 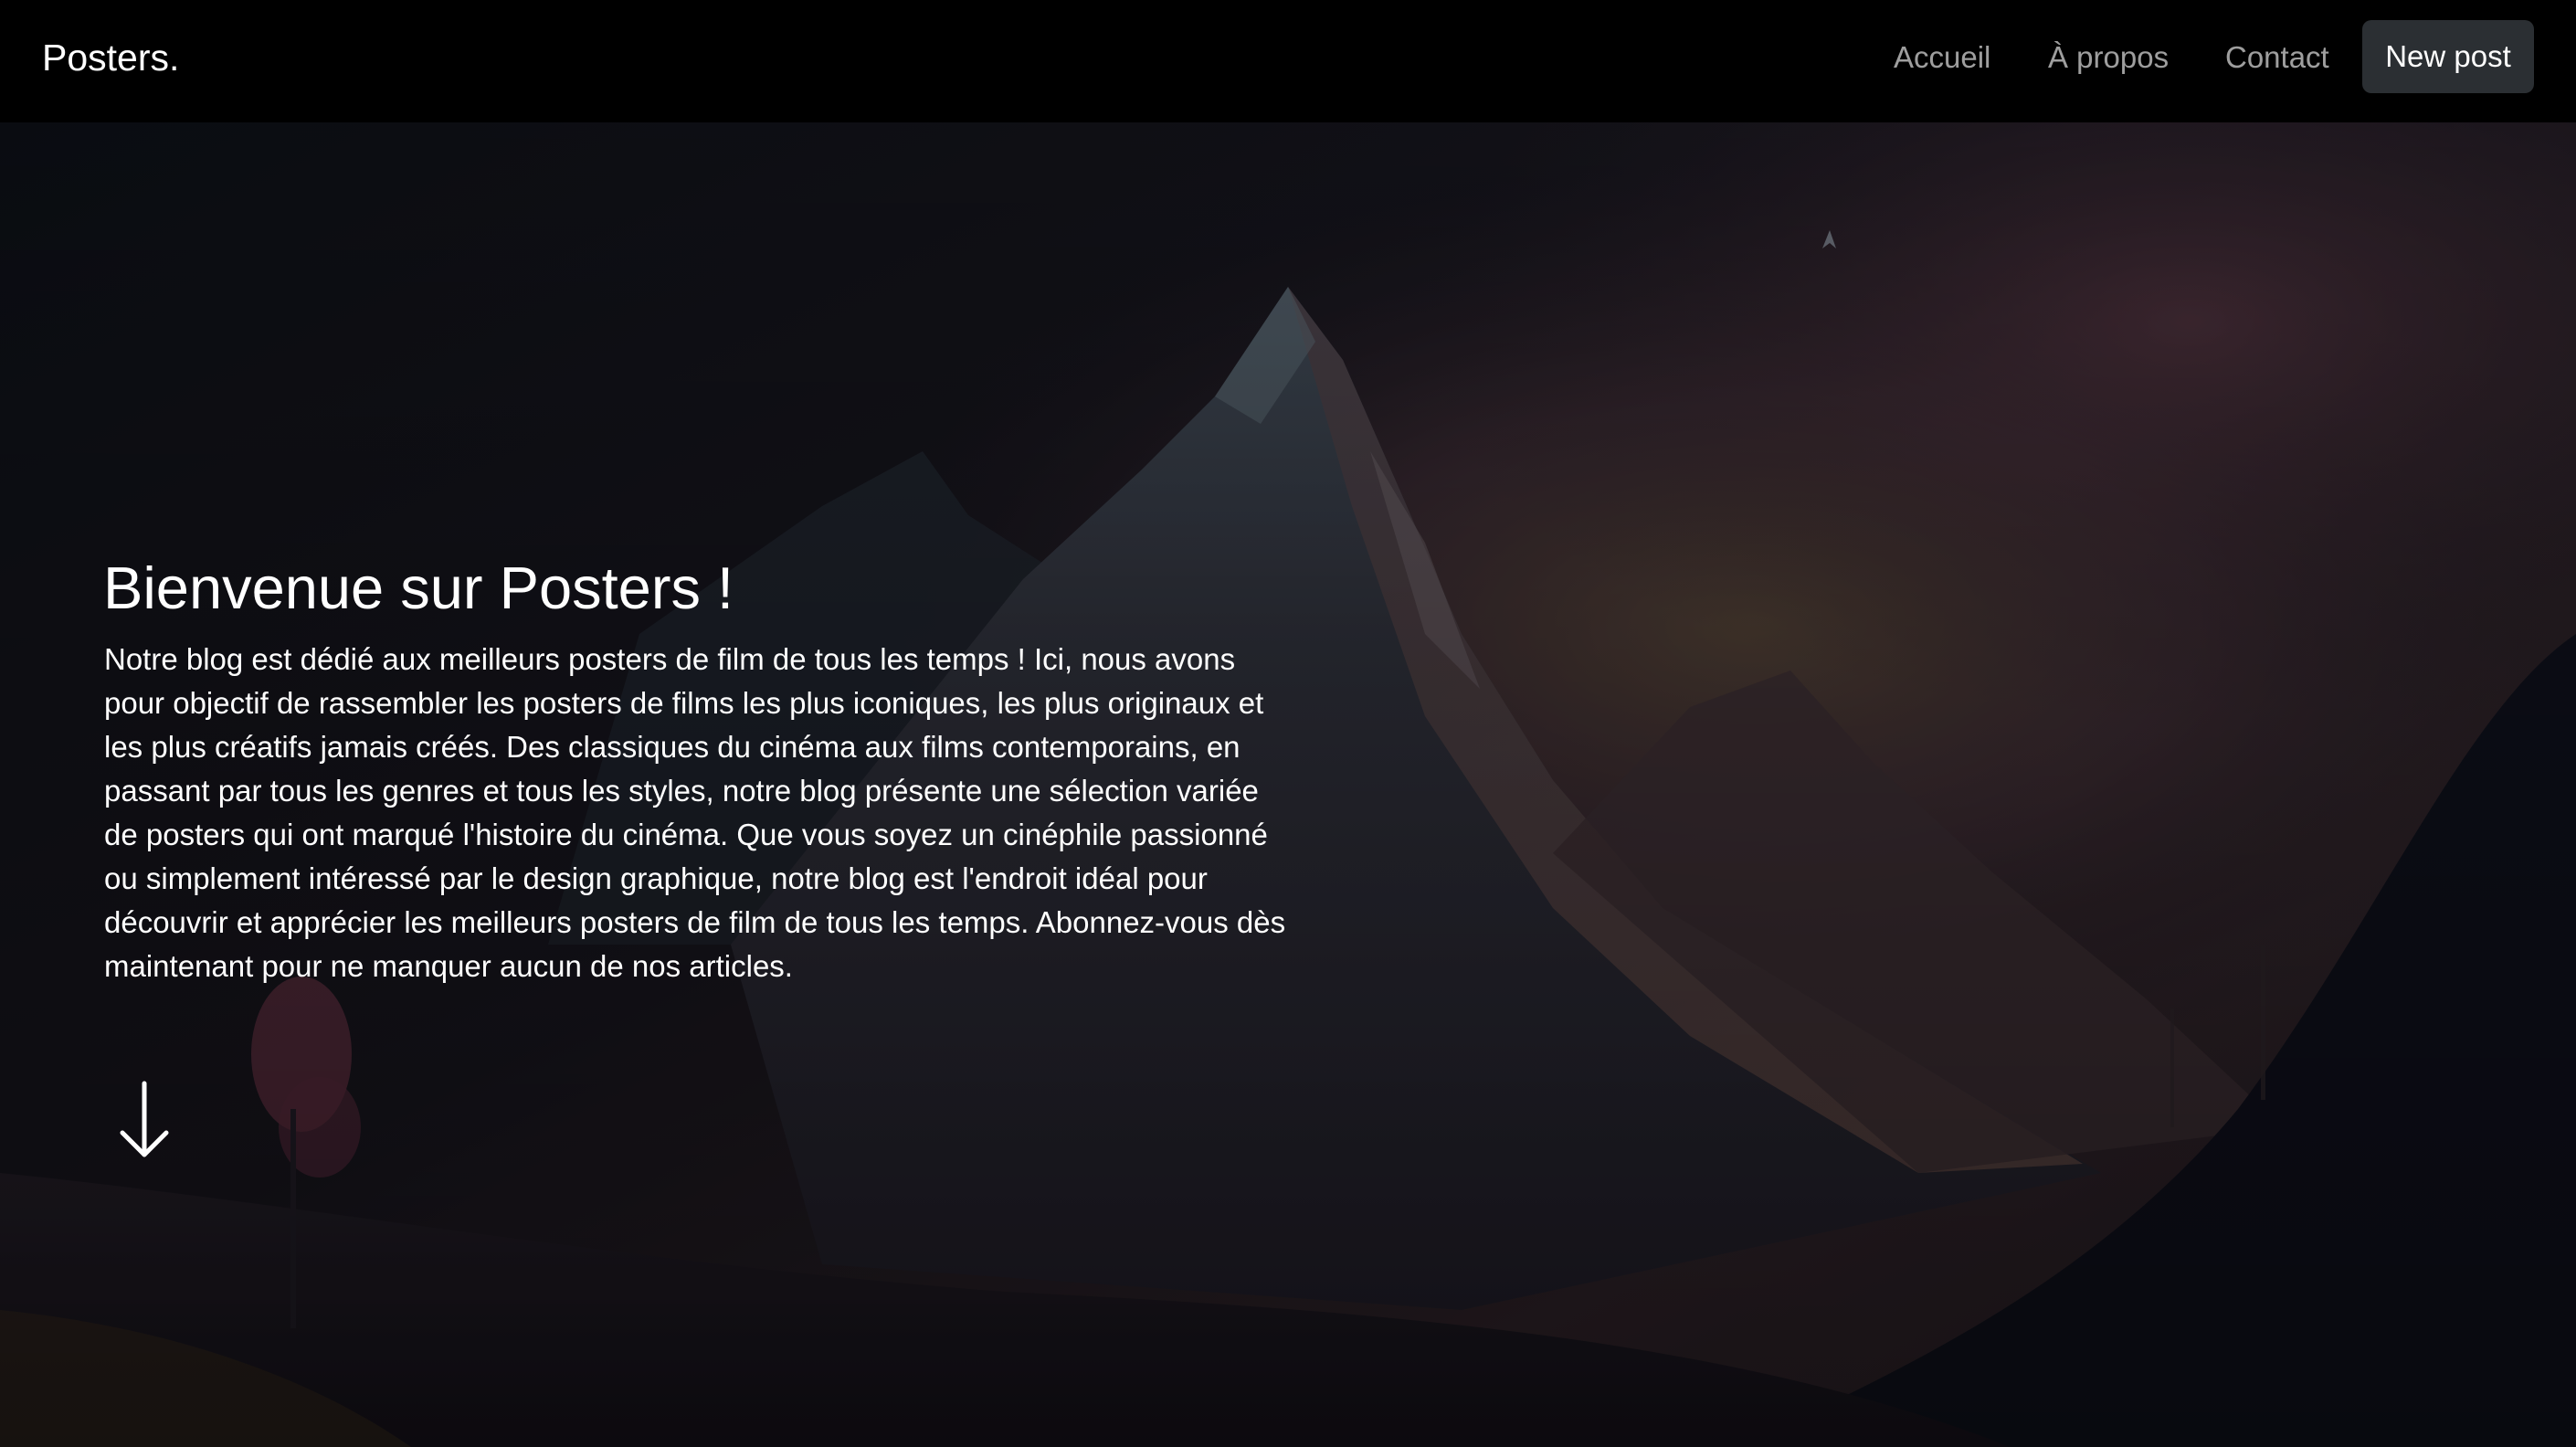 I want to click on nav-link-accueil: Accueil, so click(x=1942, y=58).